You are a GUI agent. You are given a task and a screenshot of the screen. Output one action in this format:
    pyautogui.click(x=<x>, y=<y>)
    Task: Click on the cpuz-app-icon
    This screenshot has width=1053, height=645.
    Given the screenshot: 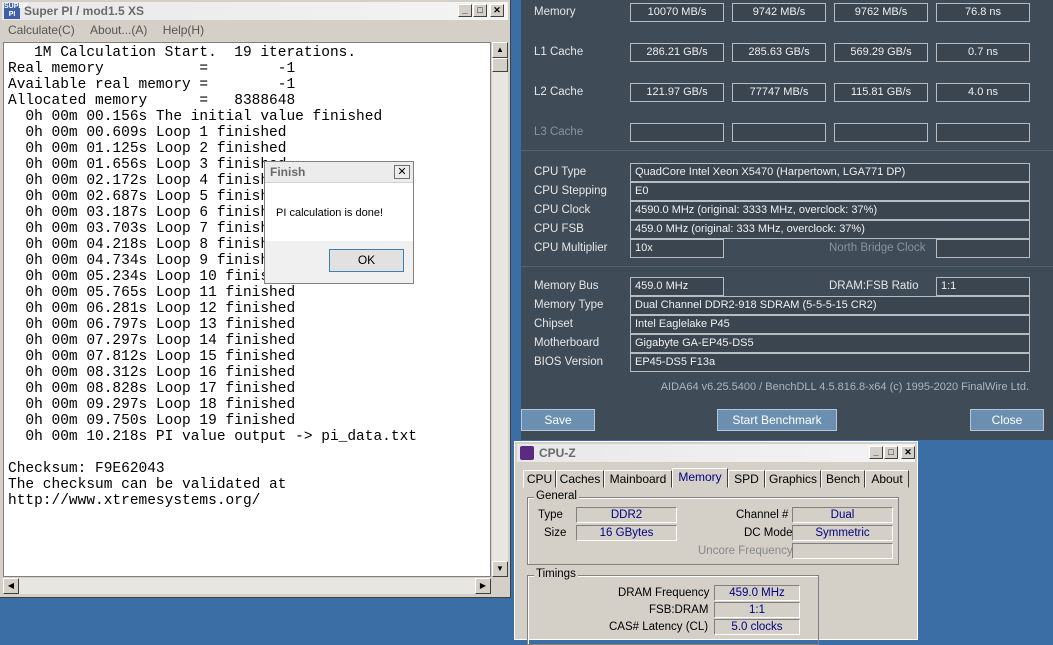 What is the action you would take?
    pyautogui.click(x=527, y=453)
    